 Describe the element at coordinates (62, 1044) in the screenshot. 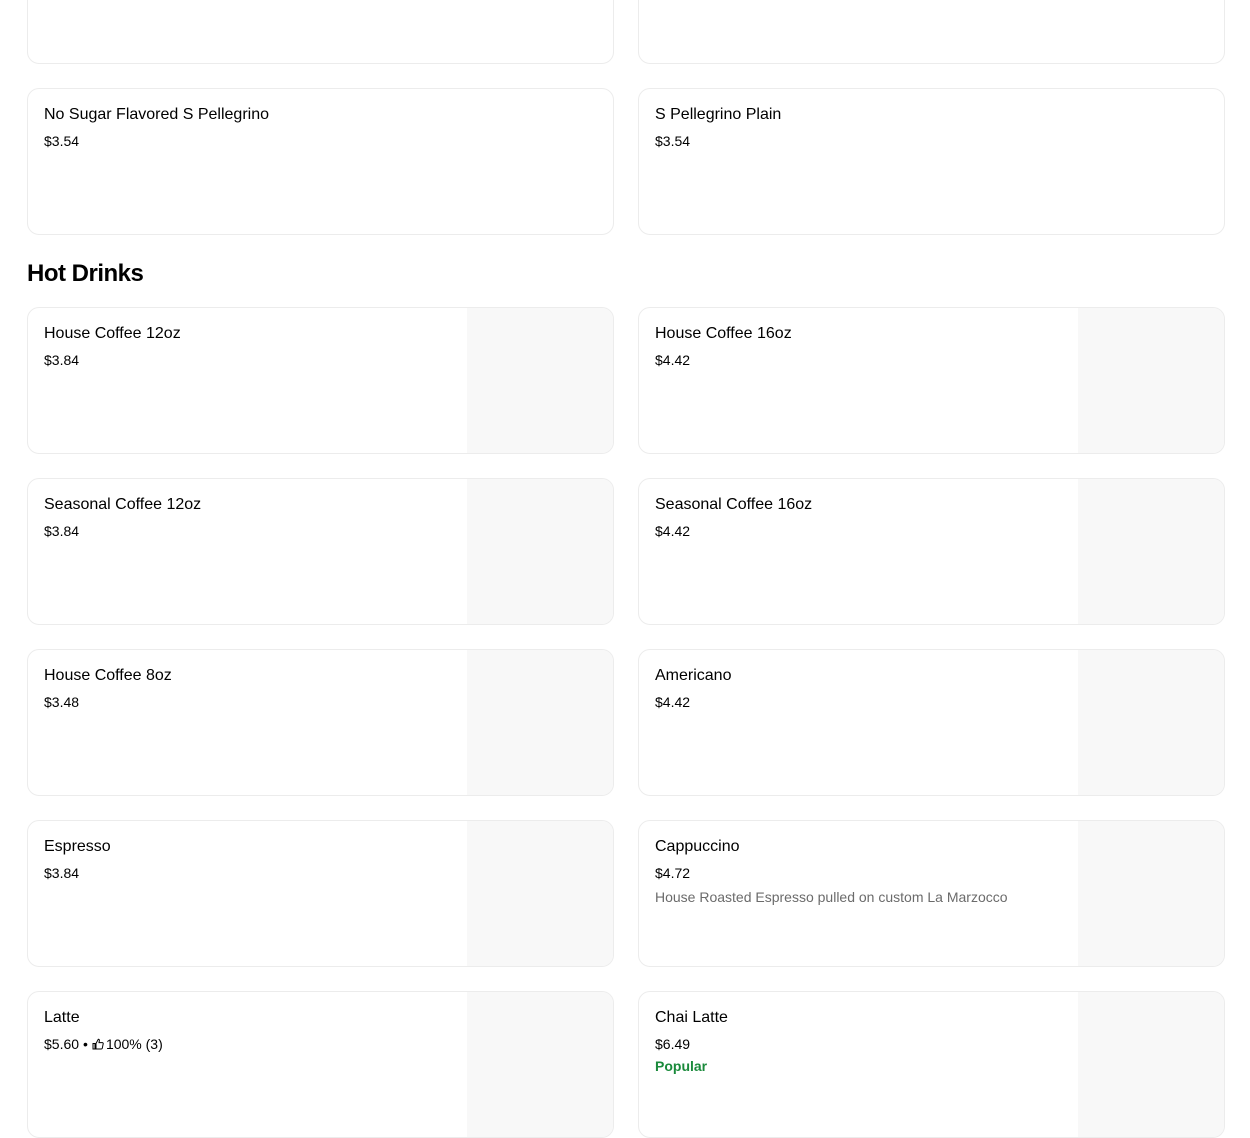

I see `item-price: $5.60` at that location.